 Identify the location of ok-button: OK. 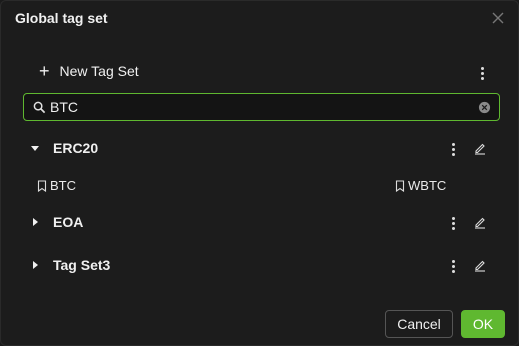
(483, 324).